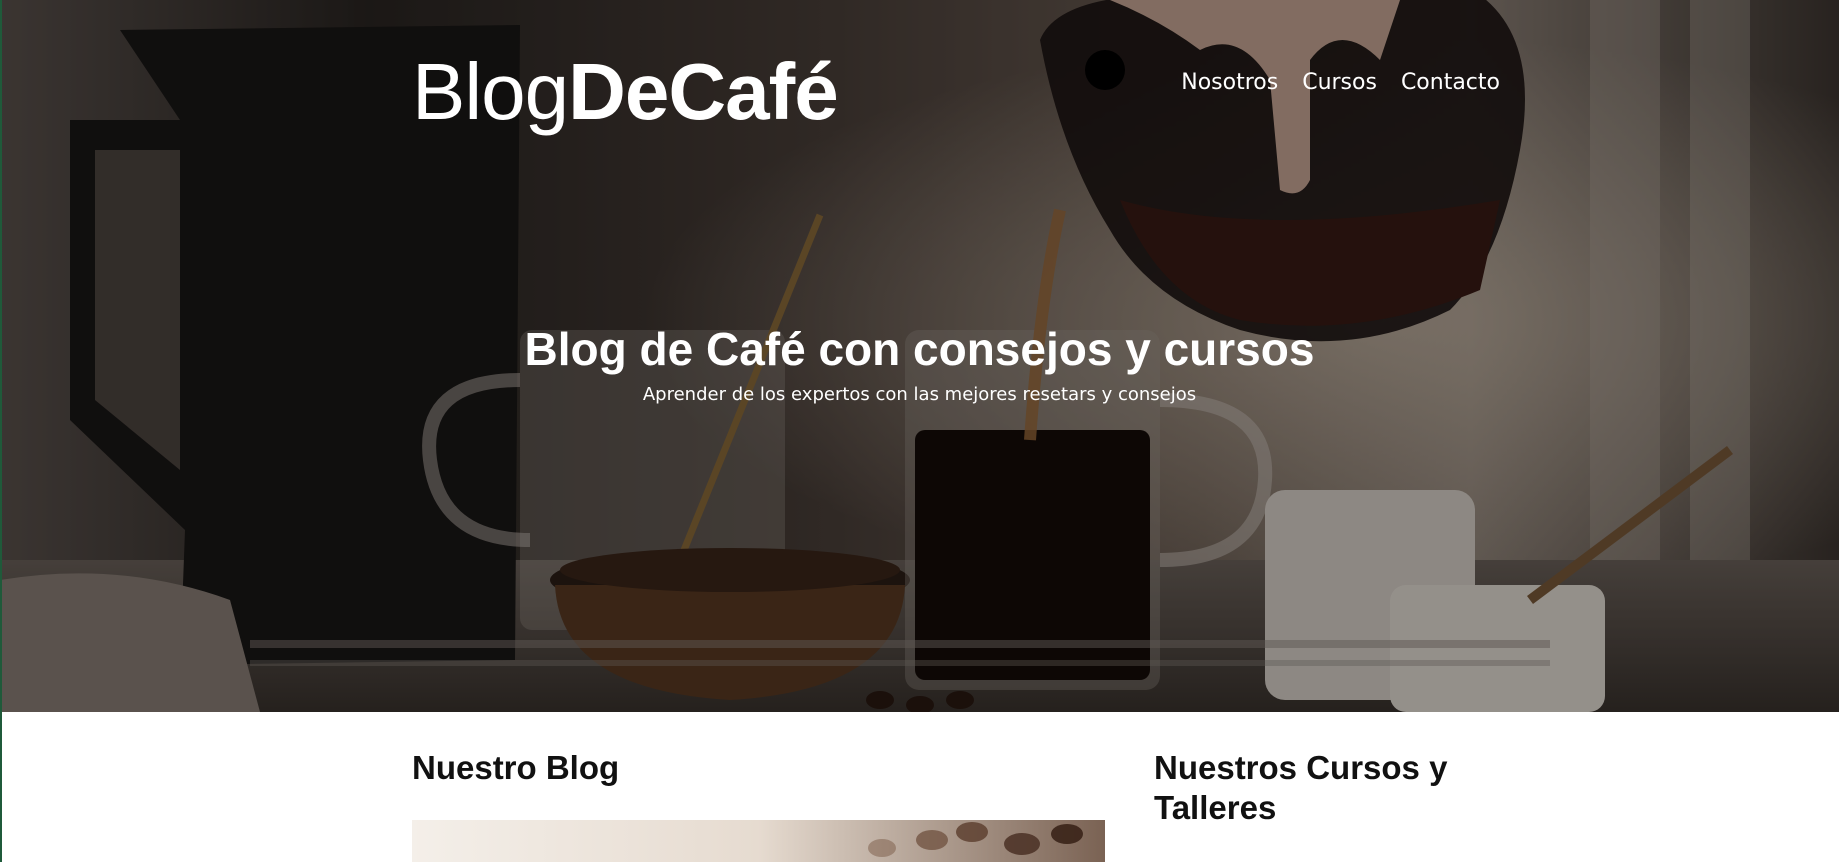 Image resolution: width=1839 pixels, height=862 pixels. What do you see at coordinates (1, 431) in the screenshot?
I see `page-left-border` at bounding box center [1, 431].